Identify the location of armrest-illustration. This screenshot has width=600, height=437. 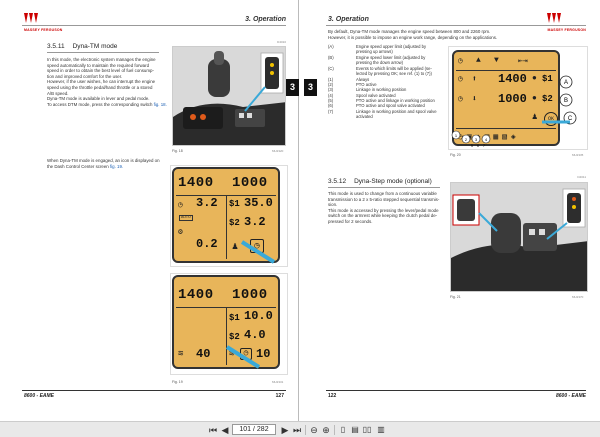
(229, 96).